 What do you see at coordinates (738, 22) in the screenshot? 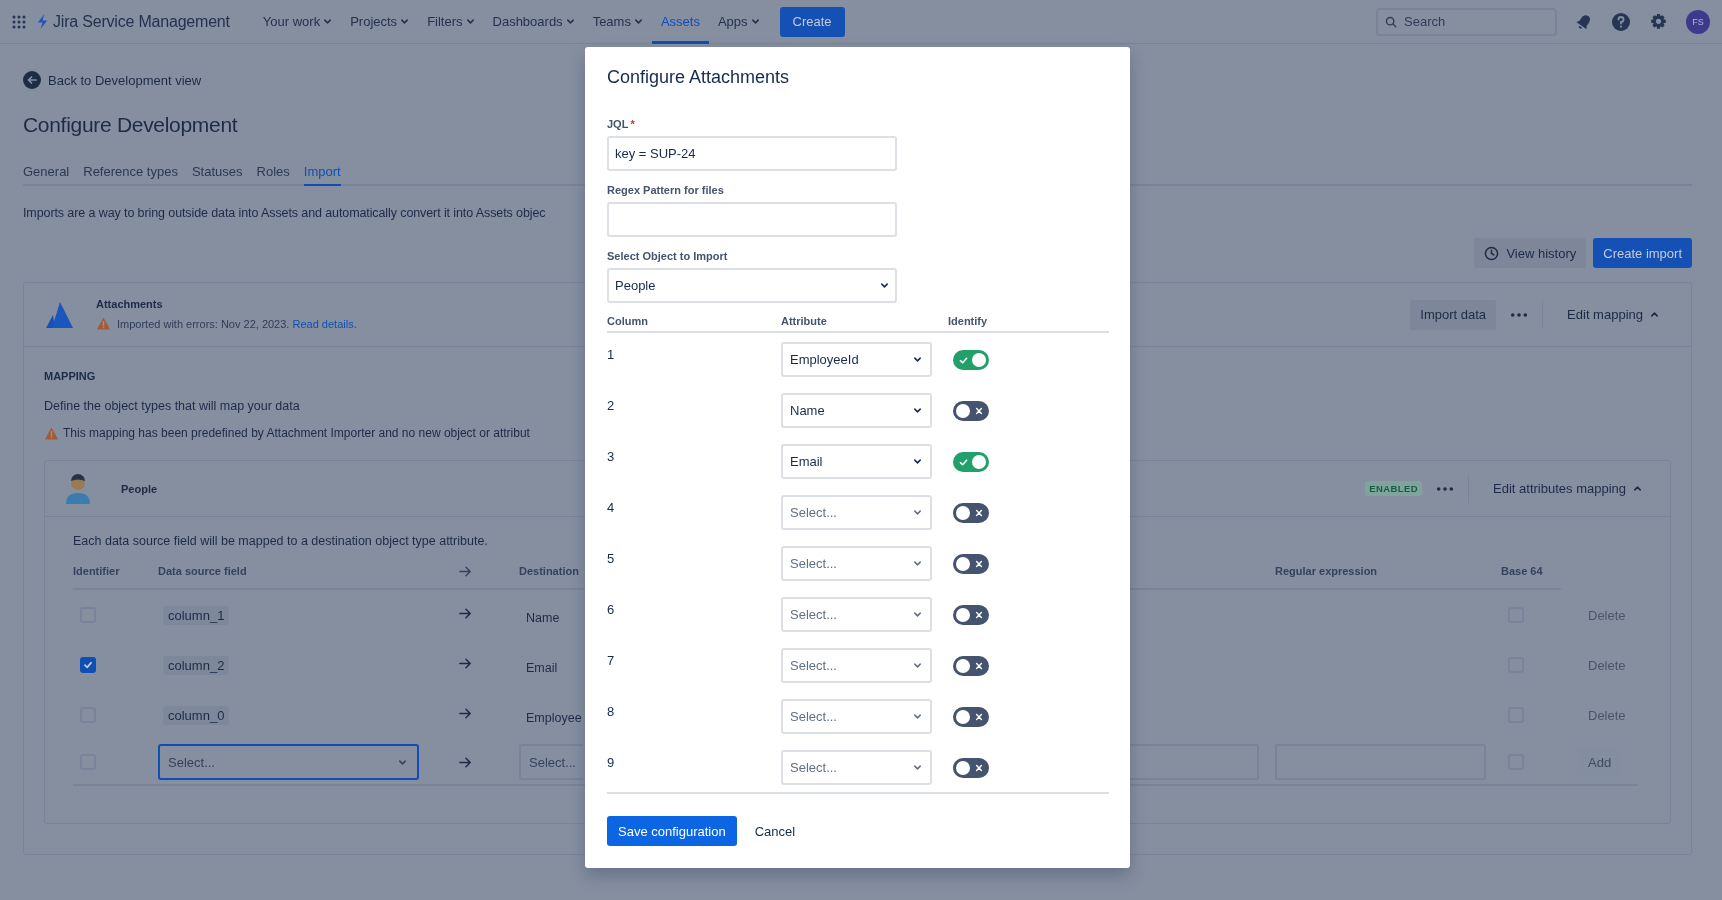
I see `nav-item: Apps` at bounding box center [738, 22].